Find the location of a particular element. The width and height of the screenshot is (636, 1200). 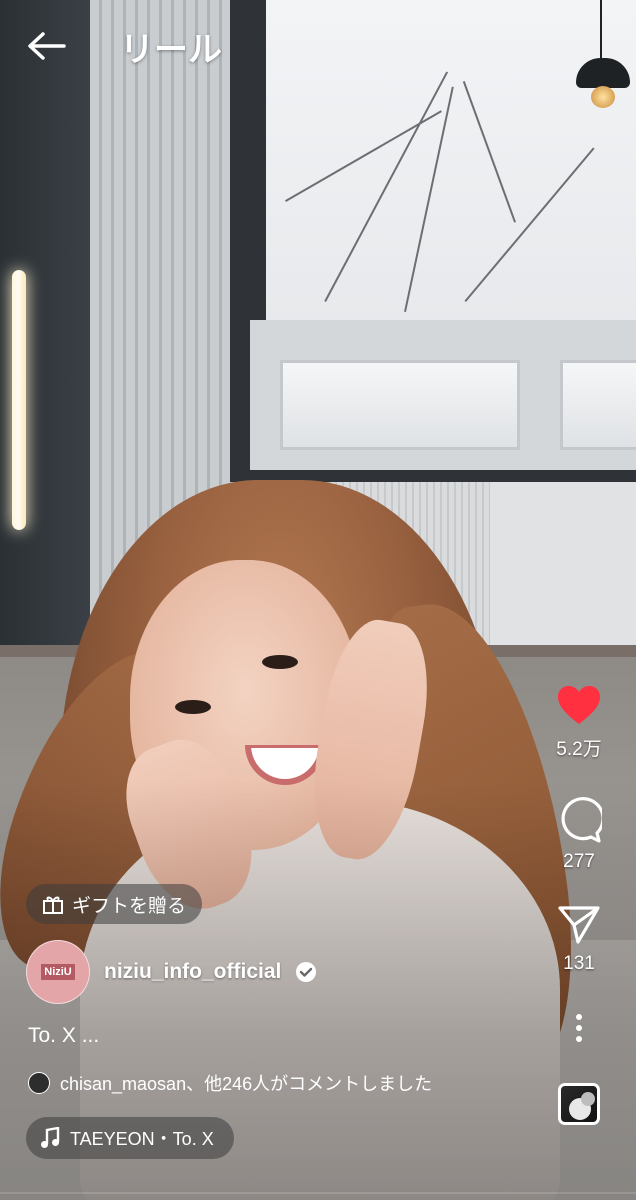

audio-track-button: TAEYEON・To. X is located at coordinates (130, 1138).